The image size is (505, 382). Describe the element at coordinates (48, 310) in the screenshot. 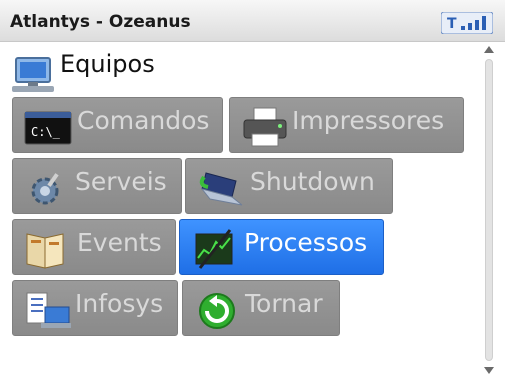

I see `system-info-icon` at that location.